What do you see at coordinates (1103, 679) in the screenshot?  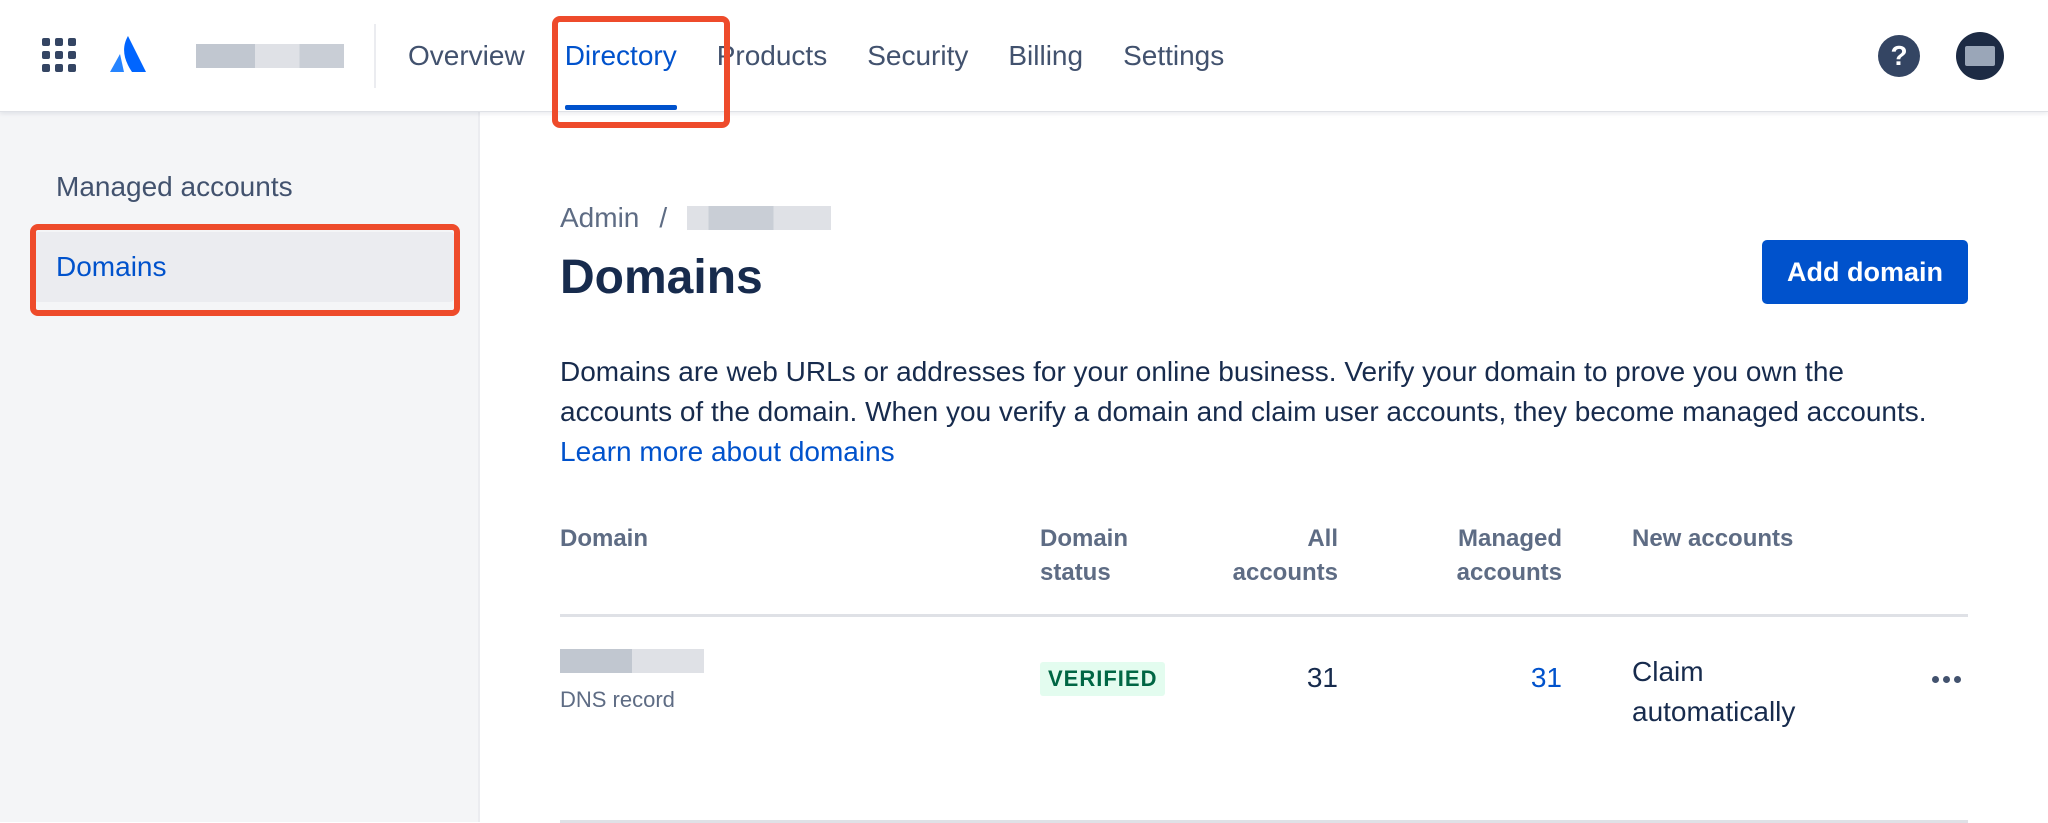 I see `status-badge: VERIFIED` at bounding box center [1103, 679].